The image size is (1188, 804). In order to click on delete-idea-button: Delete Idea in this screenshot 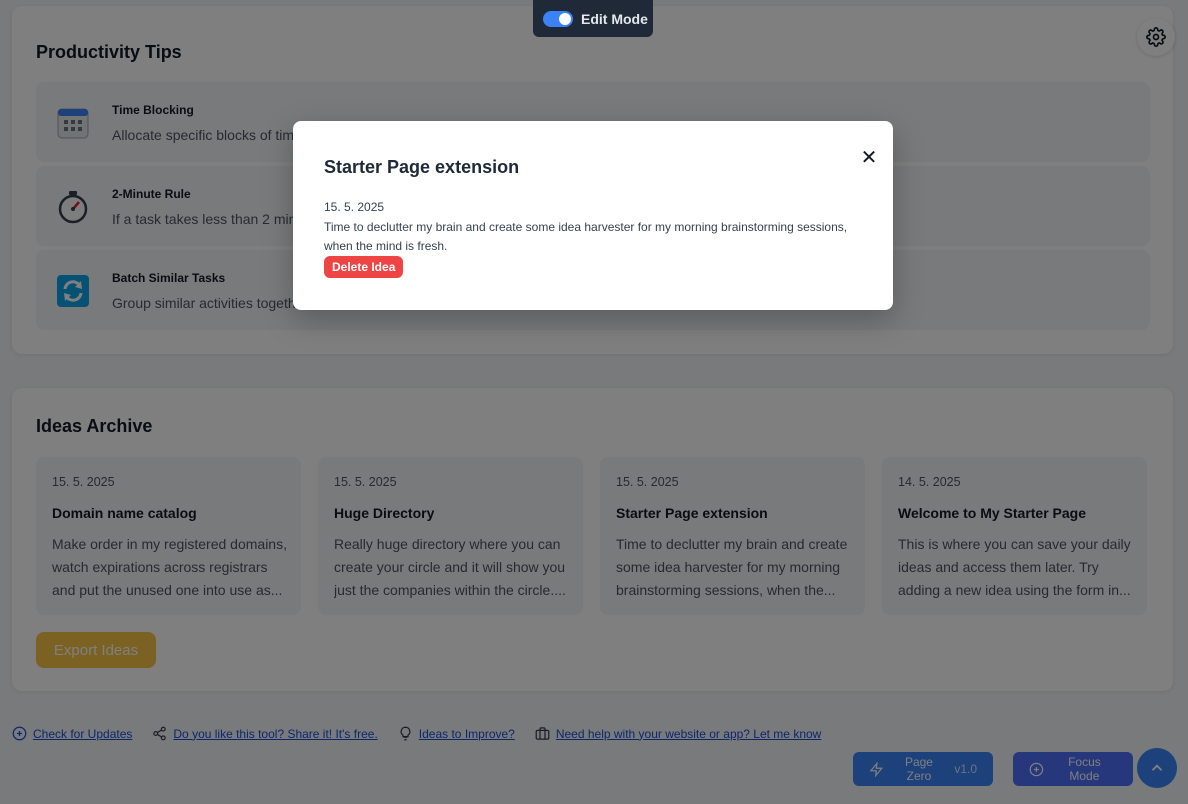, I will do `click(364, 267)`.